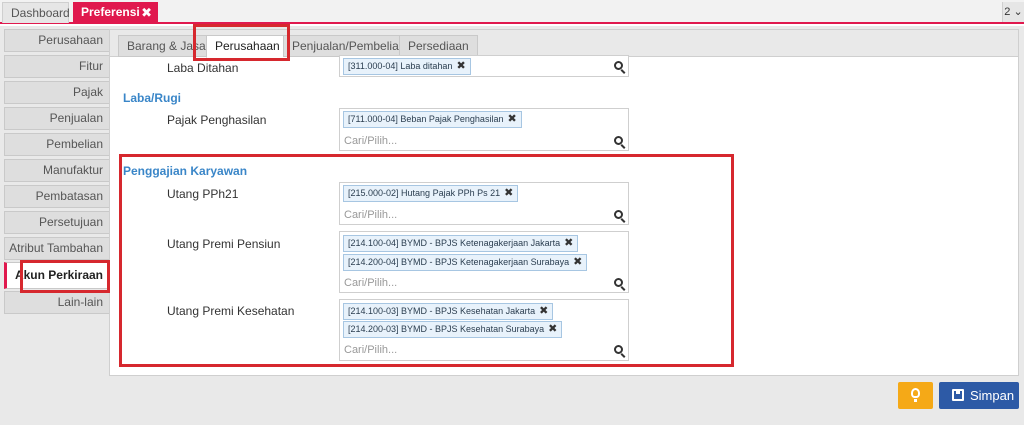 Image resolution: width=1024 pixels, height=425 pixels. What do you see at coordinates (241, 42) in the screenshot?
I see `highlight-perusahaan-tab` at bounding box center [241, 42].